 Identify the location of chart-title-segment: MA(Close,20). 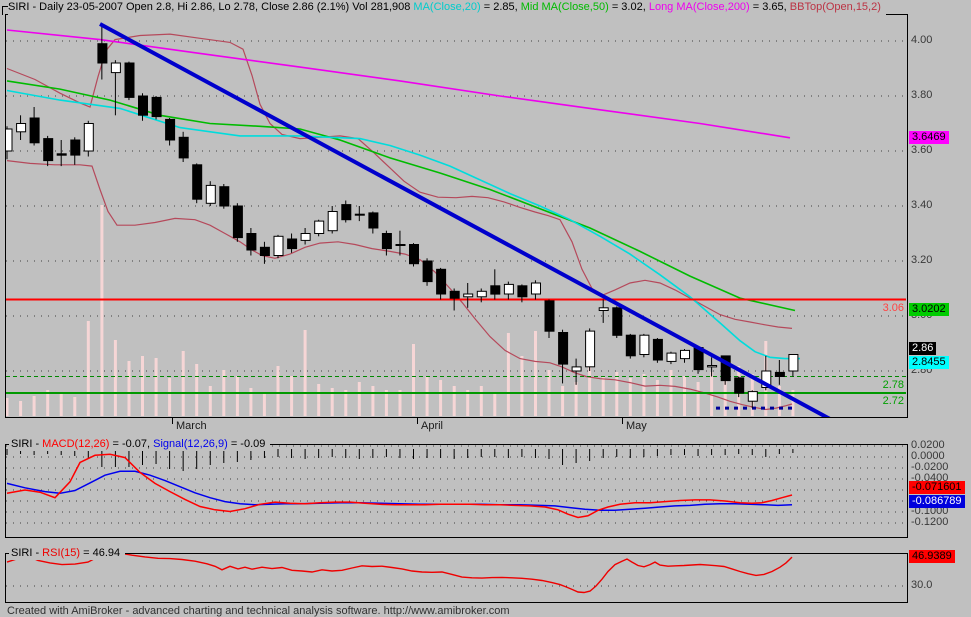
(447, 7).